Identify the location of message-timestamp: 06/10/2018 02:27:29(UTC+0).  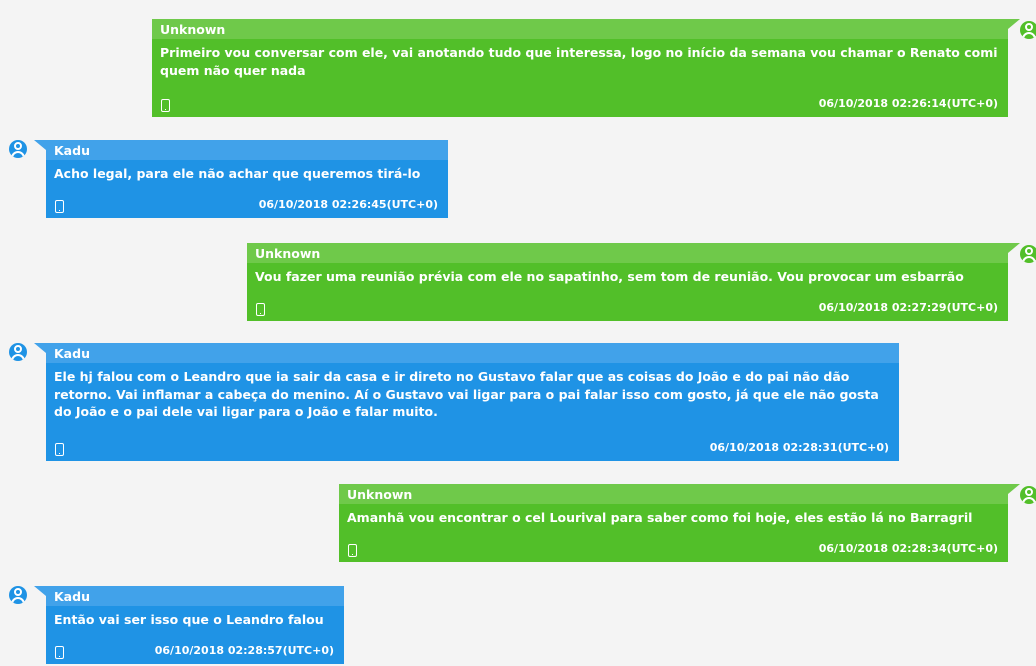
(908, 307).